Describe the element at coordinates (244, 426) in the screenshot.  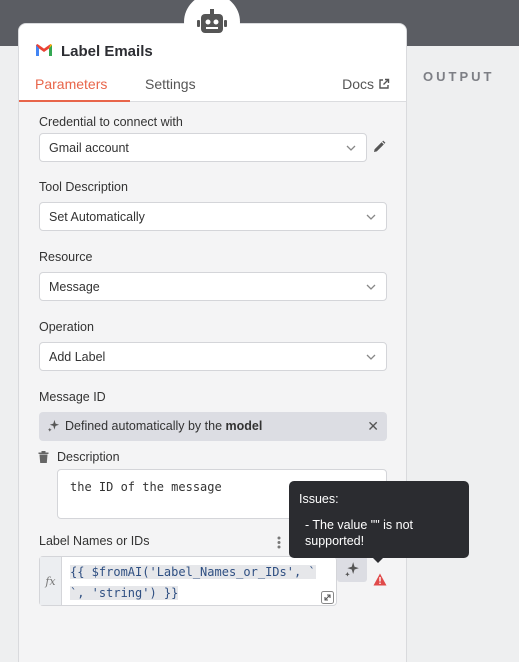
I see `message-id-model: model` at that location.